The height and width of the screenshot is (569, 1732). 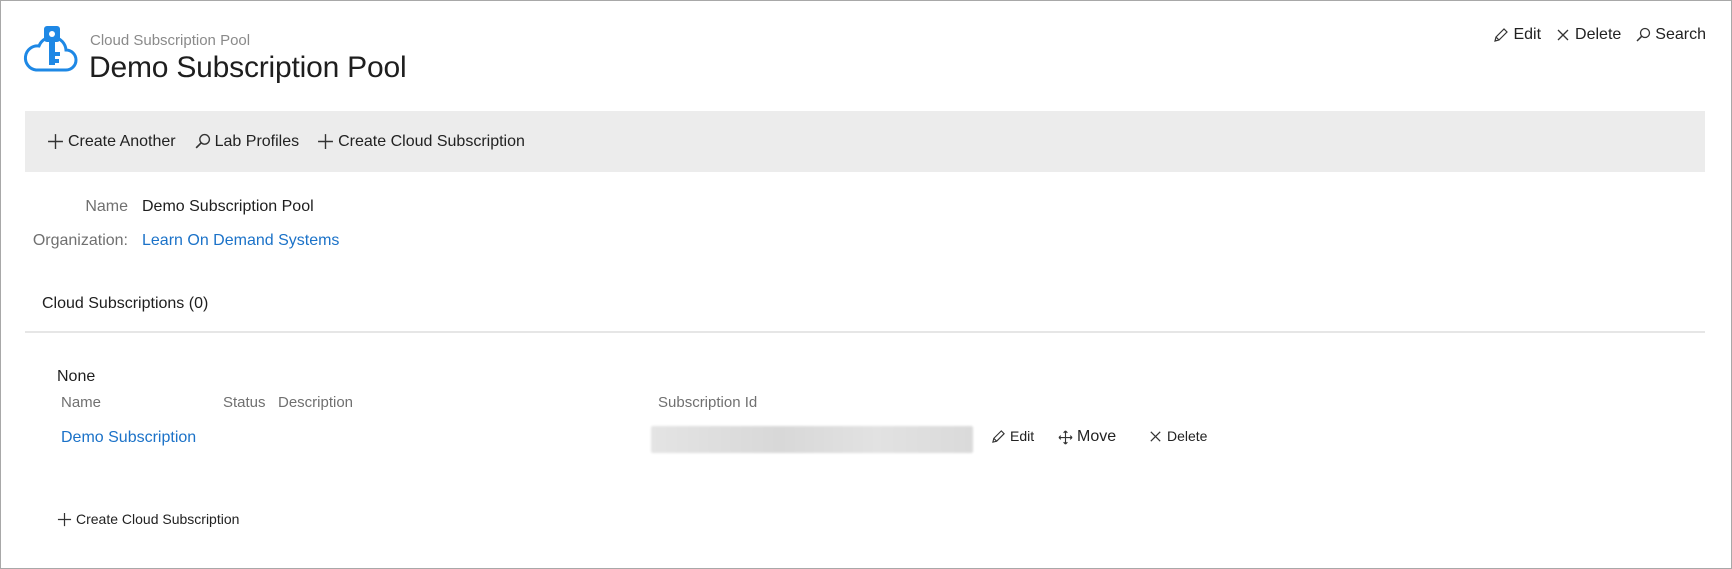 What do you see at coordinates (240, 241) in the screenshot?
I see `organization-link: Learn On Demand Systems` at bounding box center [240, 241].